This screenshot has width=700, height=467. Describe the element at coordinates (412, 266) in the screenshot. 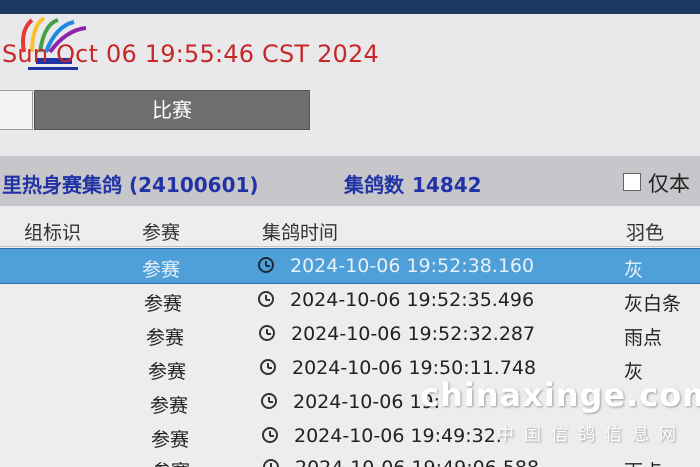

I see `cell-time: 2024-10-06 19:52:38.160` at that location.